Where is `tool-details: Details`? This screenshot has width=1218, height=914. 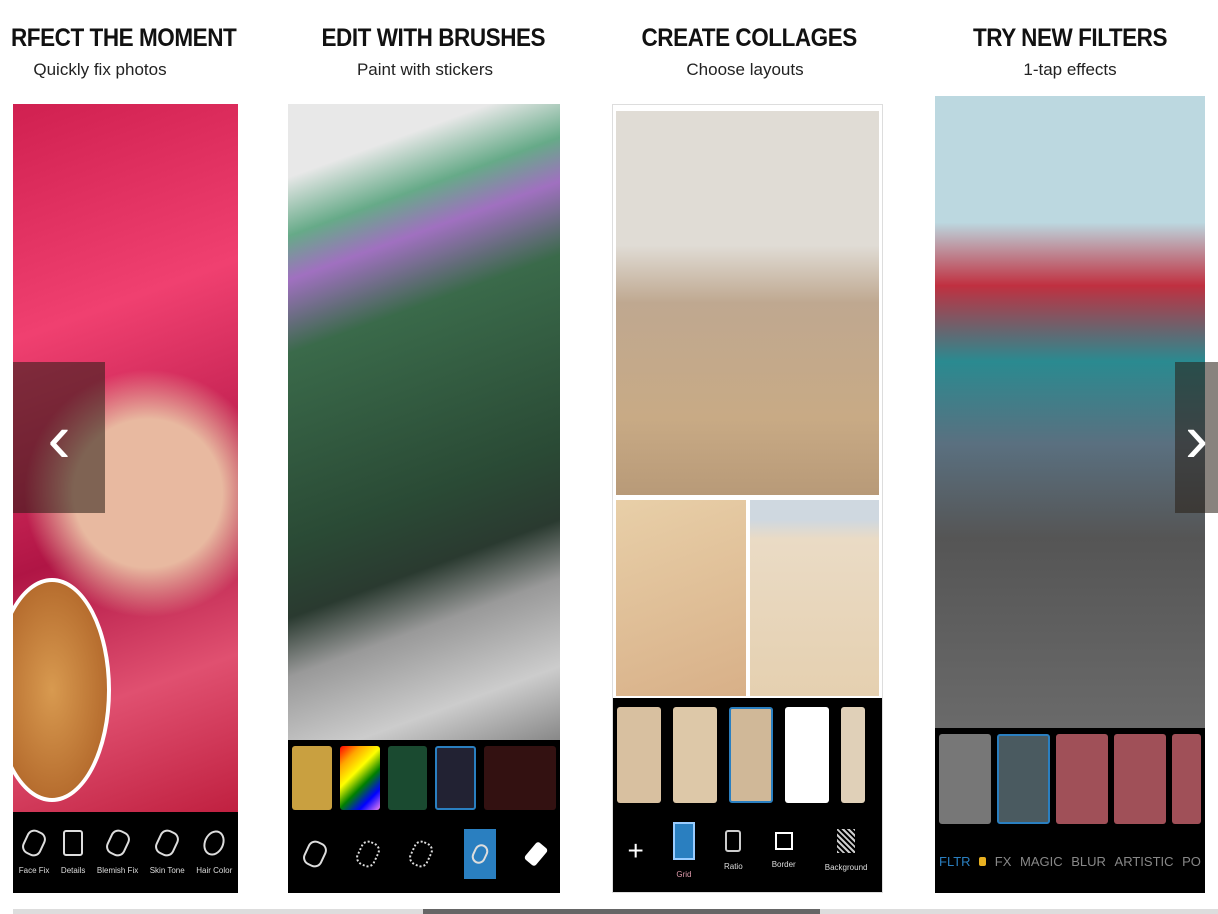
tool-details: Details is located at coordinates (73, 852).